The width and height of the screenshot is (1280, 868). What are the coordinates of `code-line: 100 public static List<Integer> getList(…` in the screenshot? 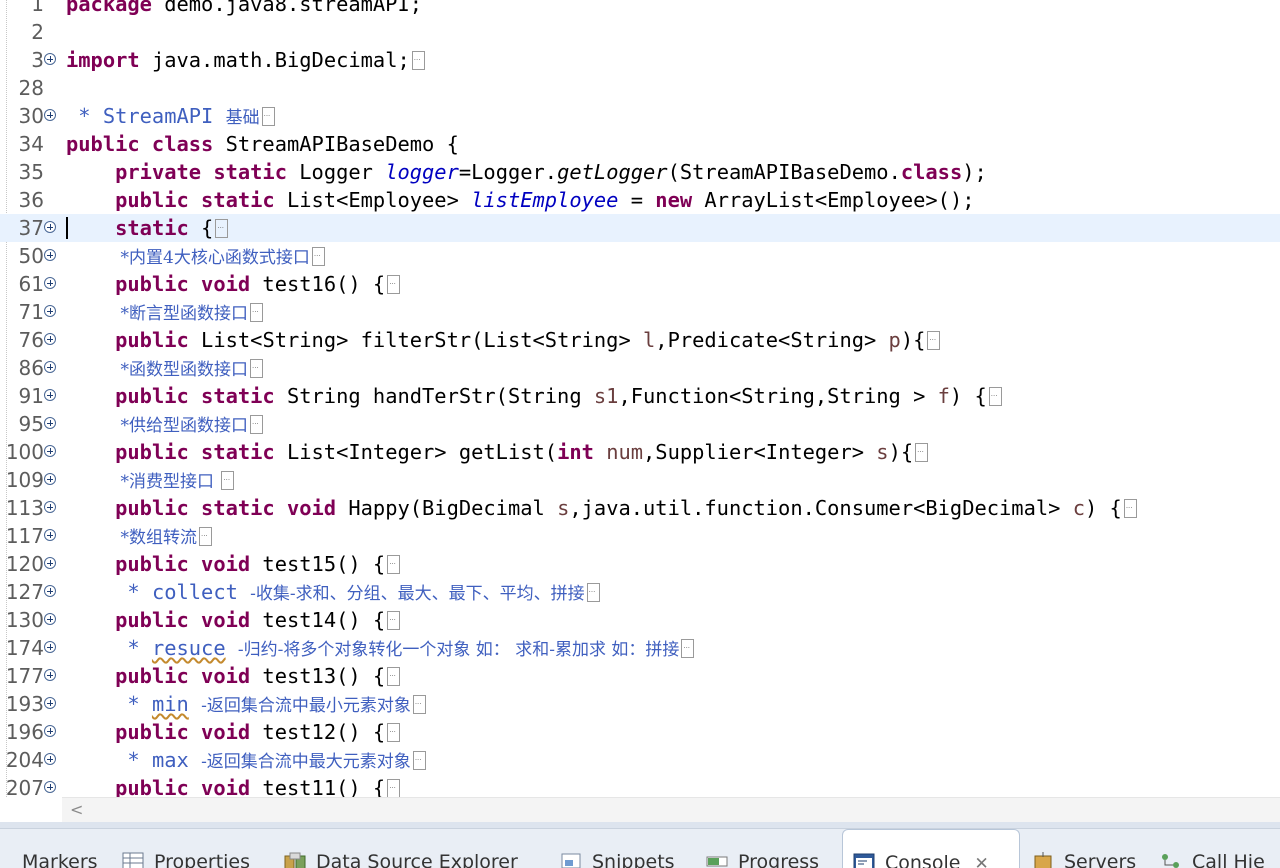 It's located at (640, 451).